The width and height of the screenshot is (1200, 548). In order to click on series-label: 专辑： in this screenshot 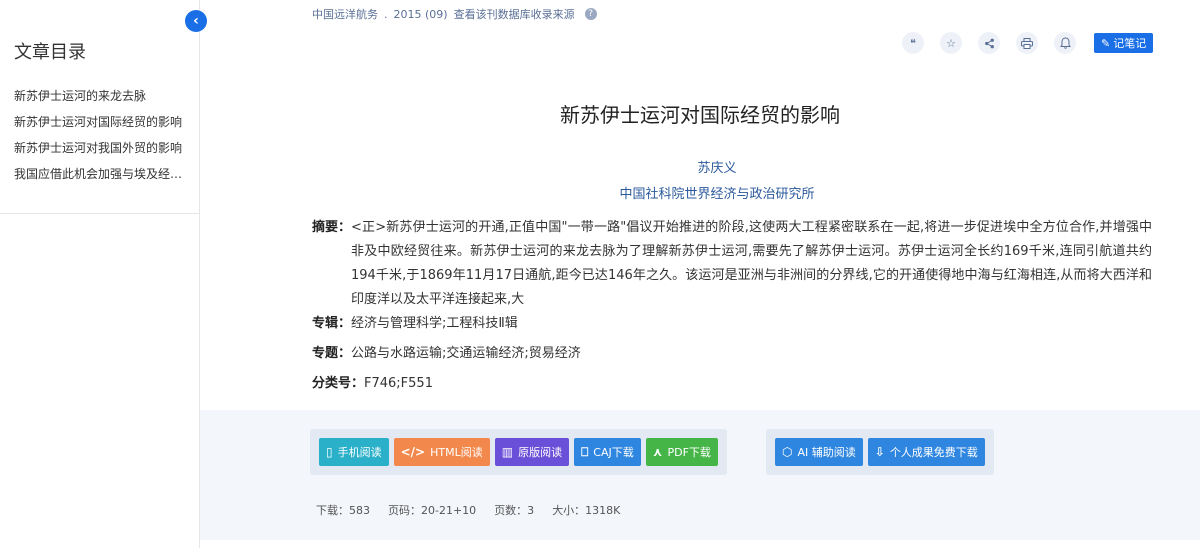, I will do `click(332, 323)`.